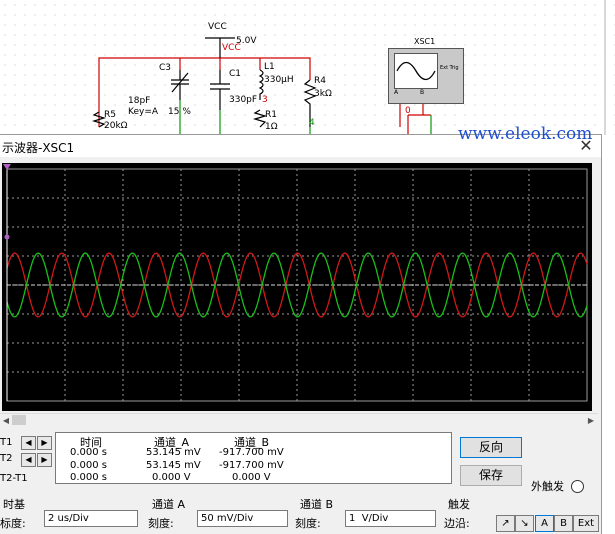 The image size is (615, 534). Describe the element at coordinates (422, 92) in the screenshot. I see `pin-b-label: B` at that location.